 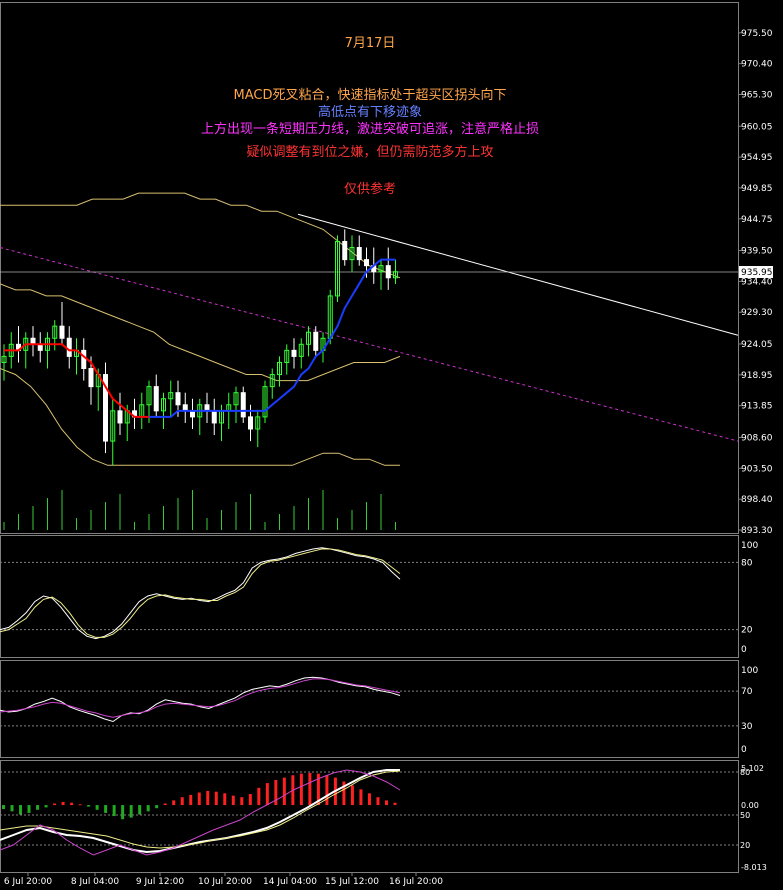 What do you see at coordinates (757, 34) in the screenshot?
I see `y-tick-label: 975.50` at bounding box center [757, 34].